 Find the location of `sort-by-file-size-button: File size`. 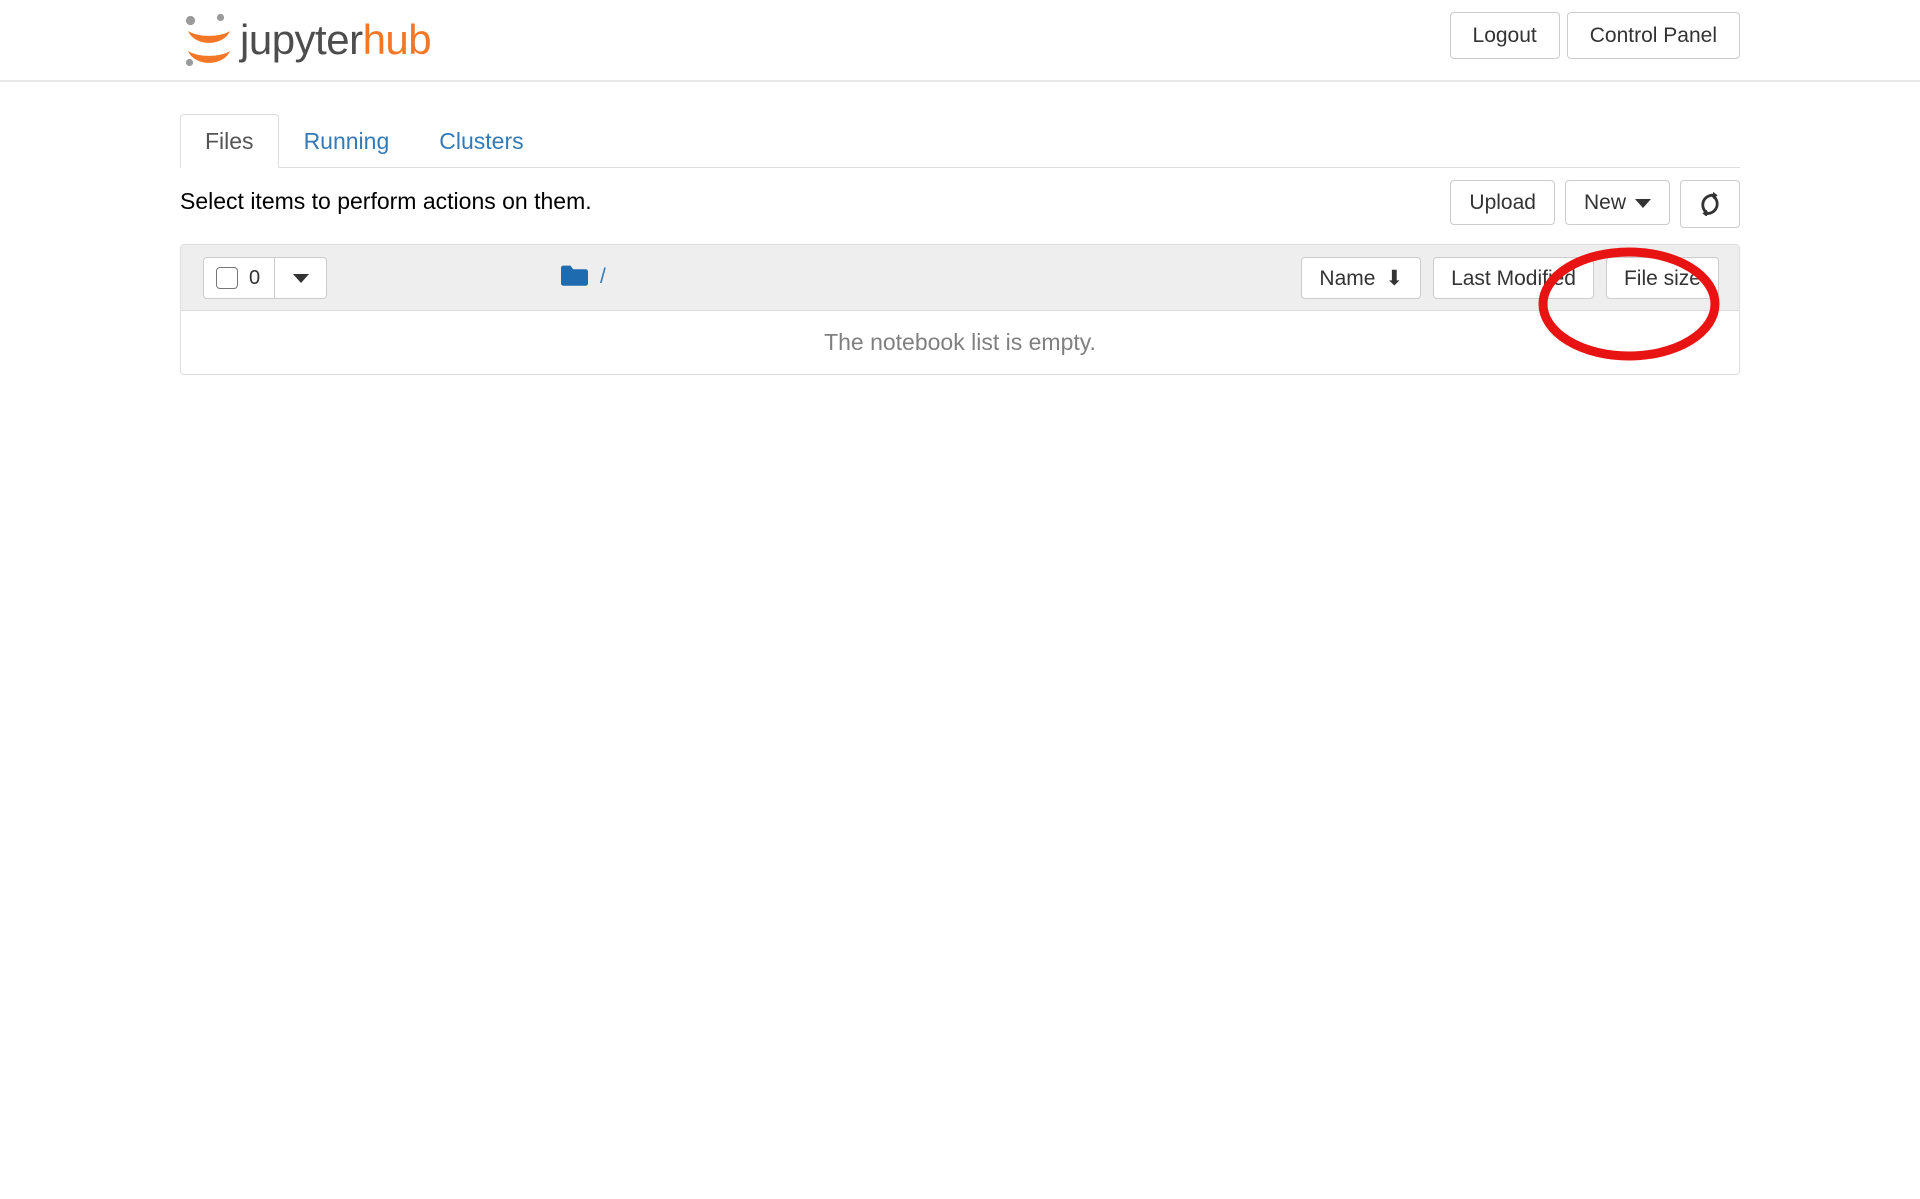

sort-by-file-size-button: File size is located at coordinates (1662, 278).